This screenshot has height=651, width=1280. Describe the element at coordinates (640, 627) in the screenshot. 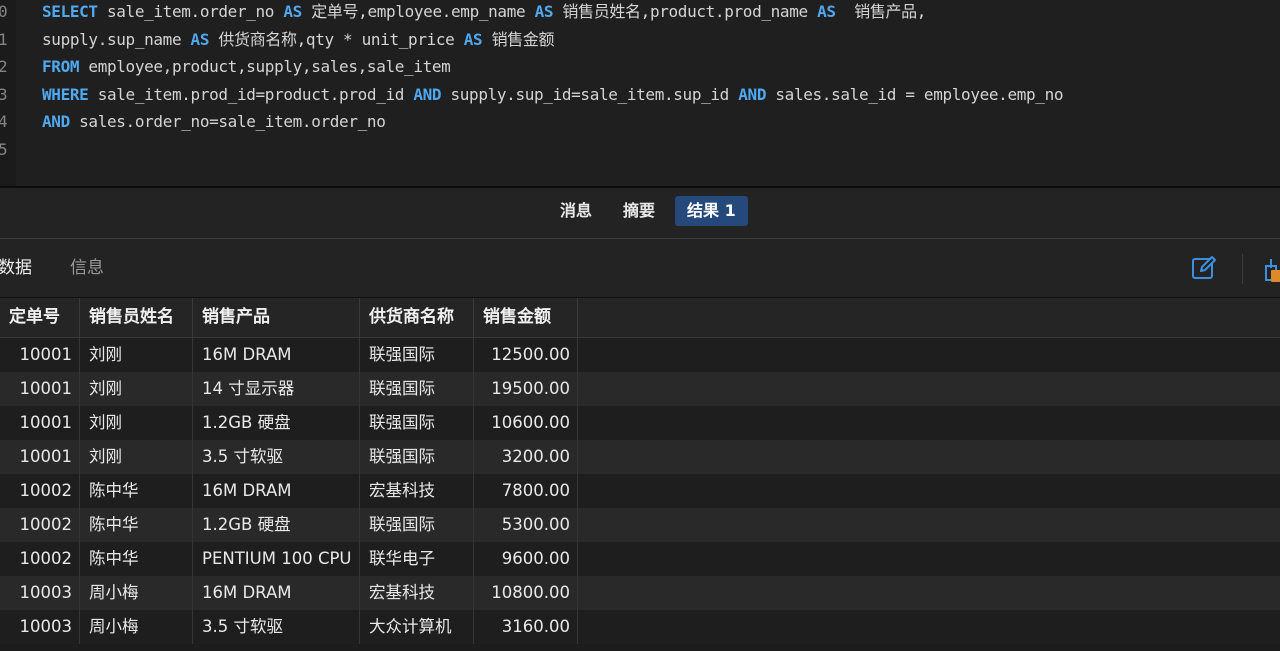

I see `table-row: 10003 周小梅 3.5 寸软驱 大众计算机 3160.00` at that location.